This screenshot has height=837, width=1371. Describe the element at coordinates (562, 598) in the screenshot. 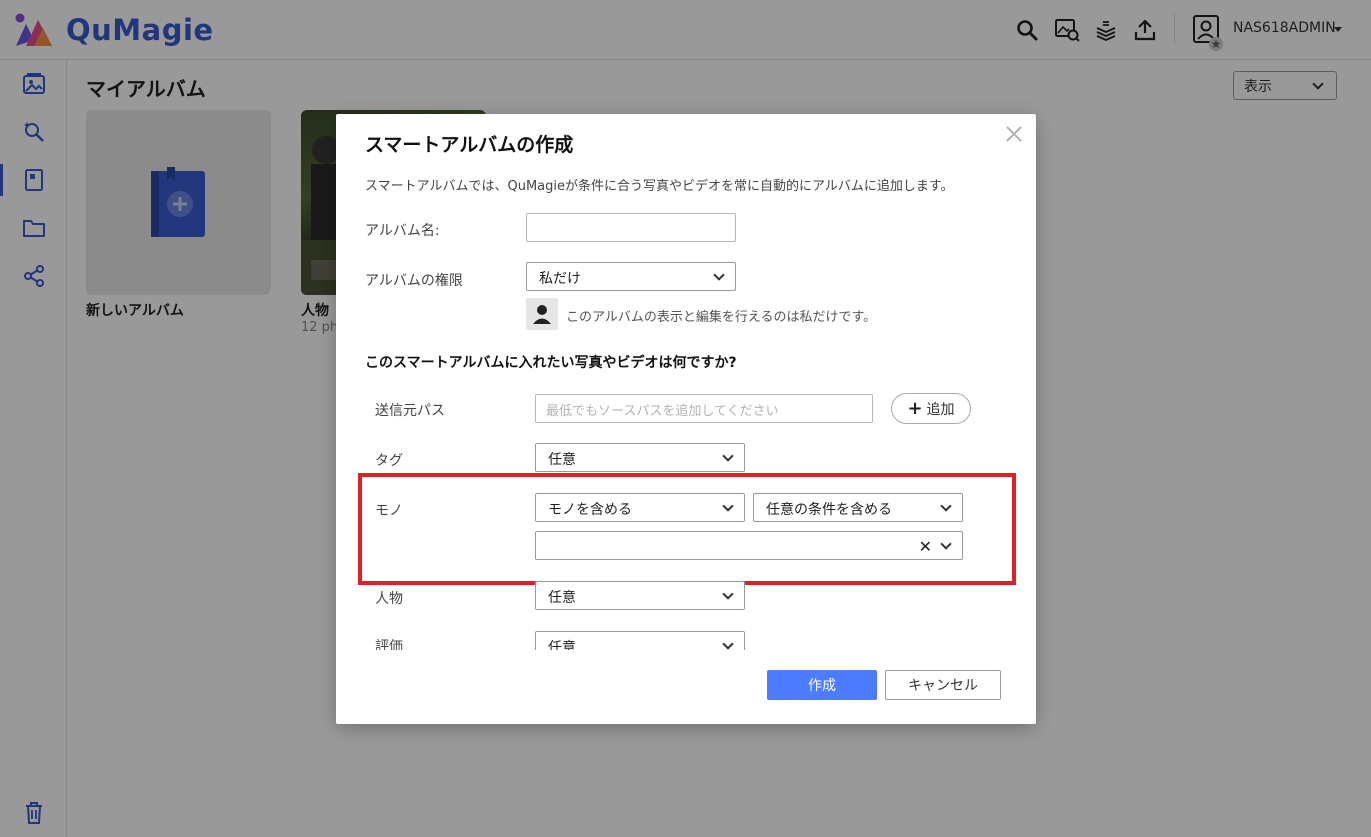

I see `person-select-value: 任意` at that location.